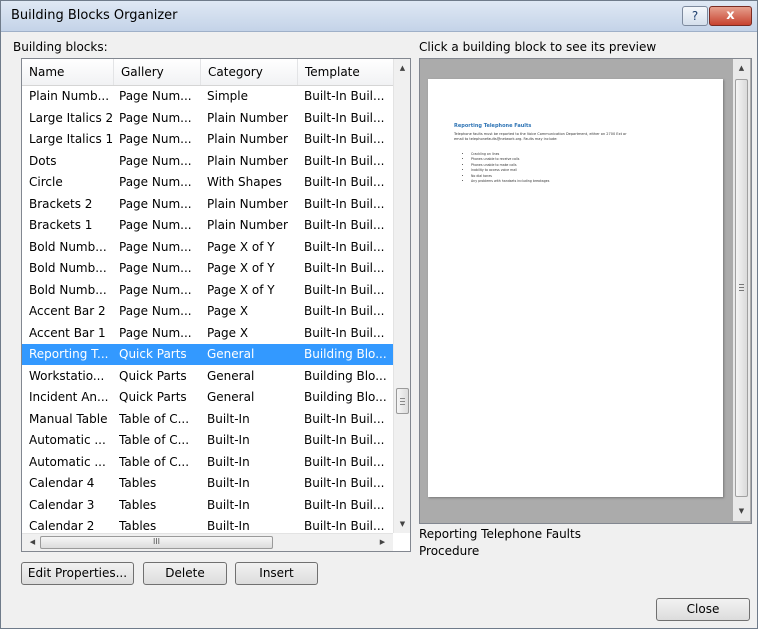 The image size is (758, 629). What do you see at coordinates (62, 504) in the screenshot?
I see `cell-name: Calendar 3` at bounding box center [62, 504].